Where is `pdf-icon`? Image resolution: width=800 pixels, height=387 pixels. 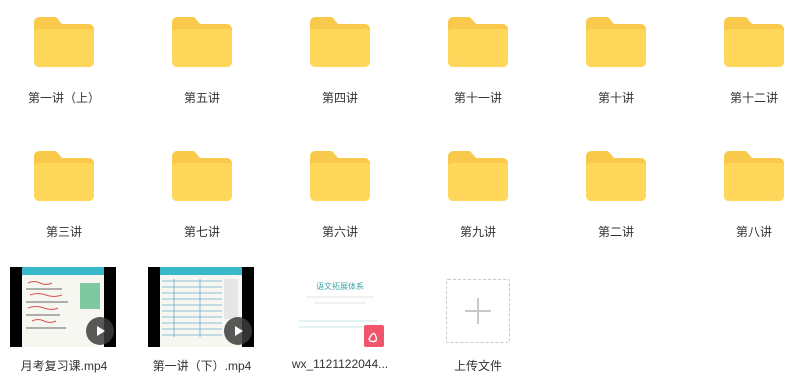
pdf-icon is located at coordinates (374, 336).